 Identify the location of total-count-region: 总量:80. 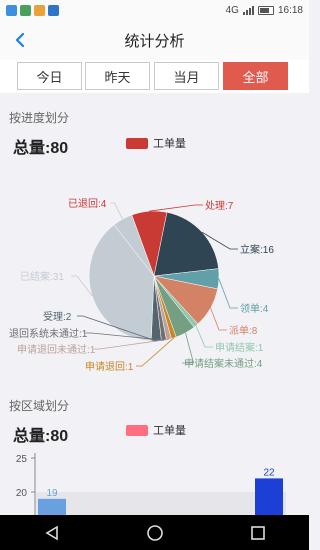
(41, 436).